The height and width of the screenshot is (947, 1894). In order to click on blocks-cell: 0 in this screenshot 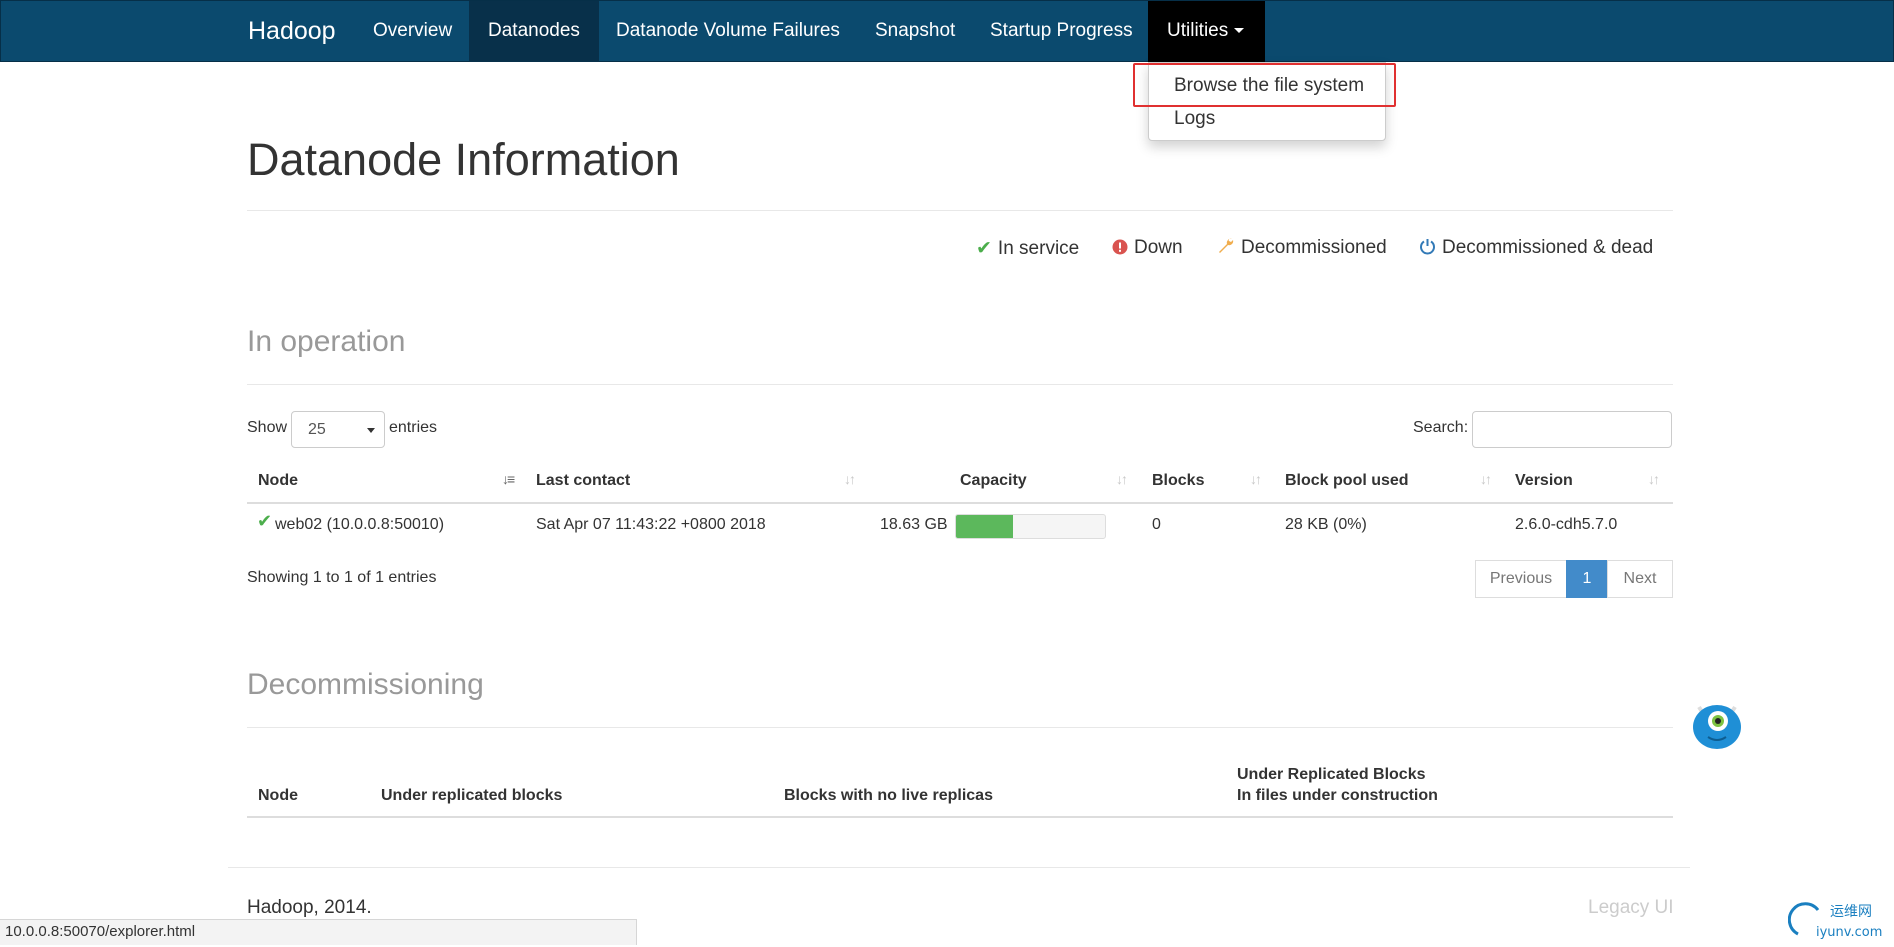, I will do `click(1156, 524)`.